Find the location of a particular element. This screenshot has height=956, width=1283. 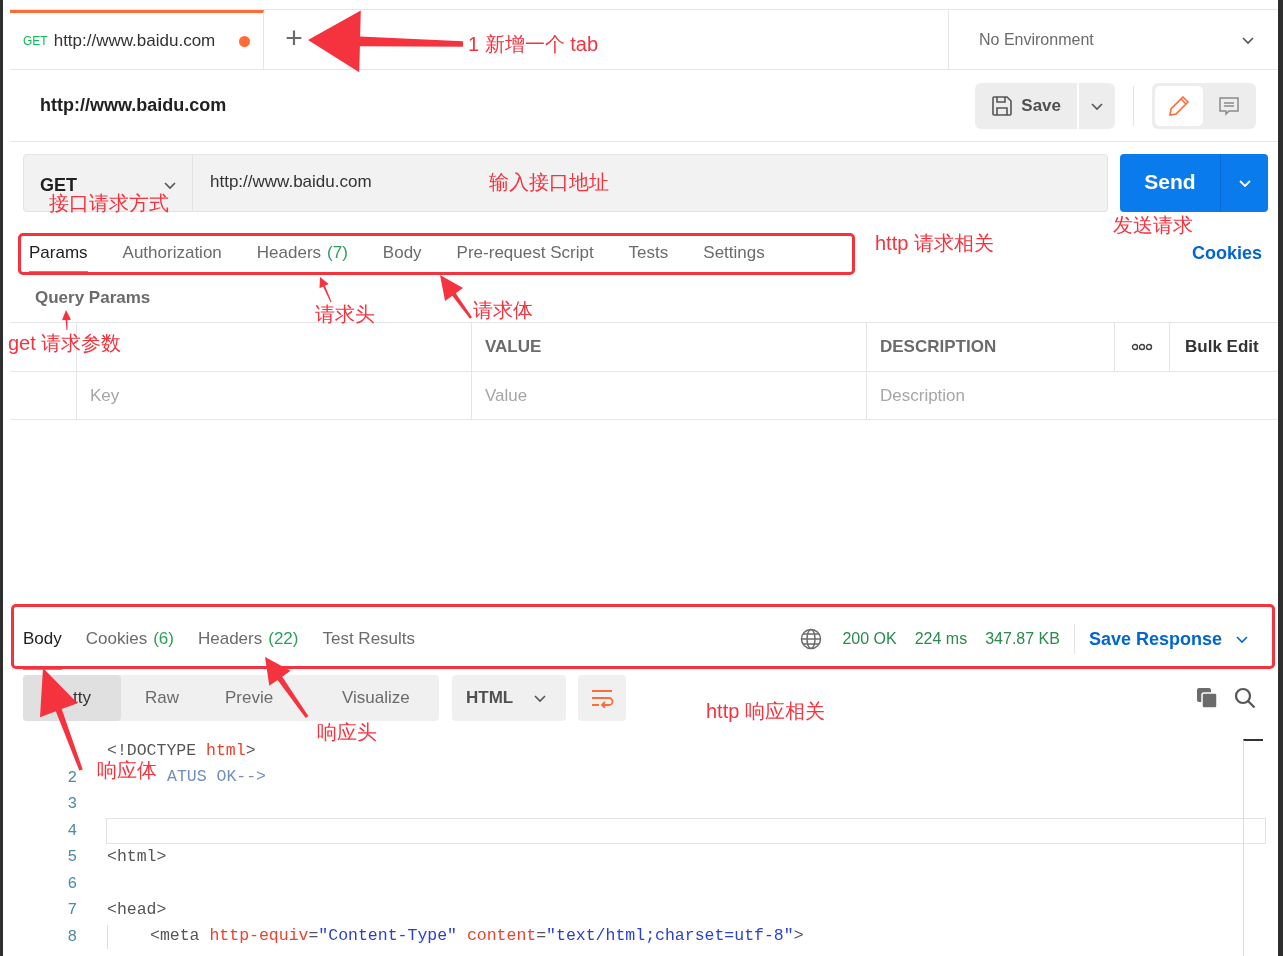

line-number: 2 is located at coordinates (71, 778).